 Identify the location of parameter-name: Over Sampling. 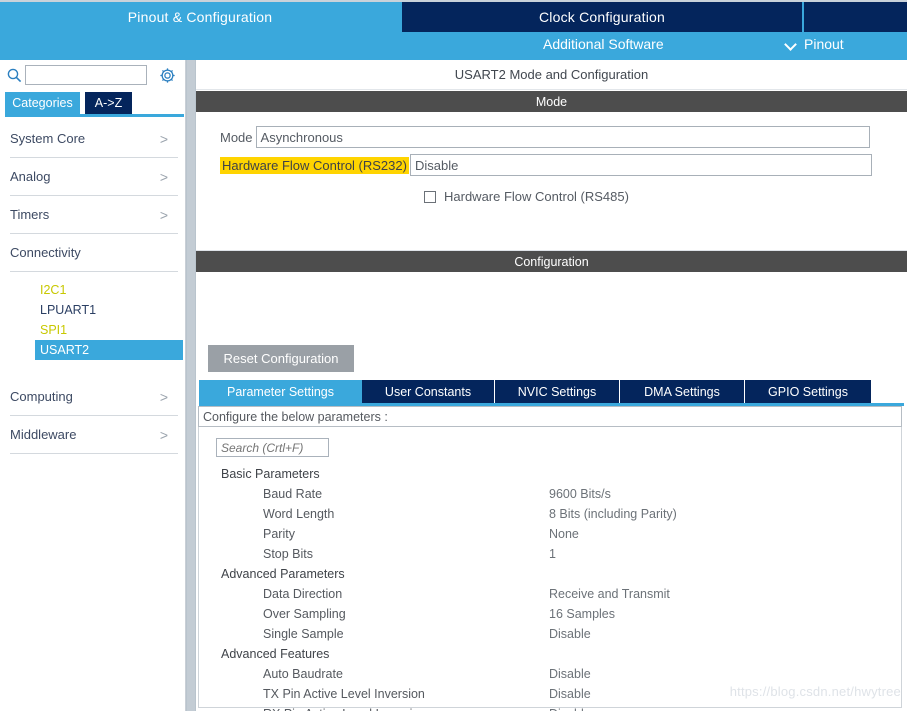
(304, 614).